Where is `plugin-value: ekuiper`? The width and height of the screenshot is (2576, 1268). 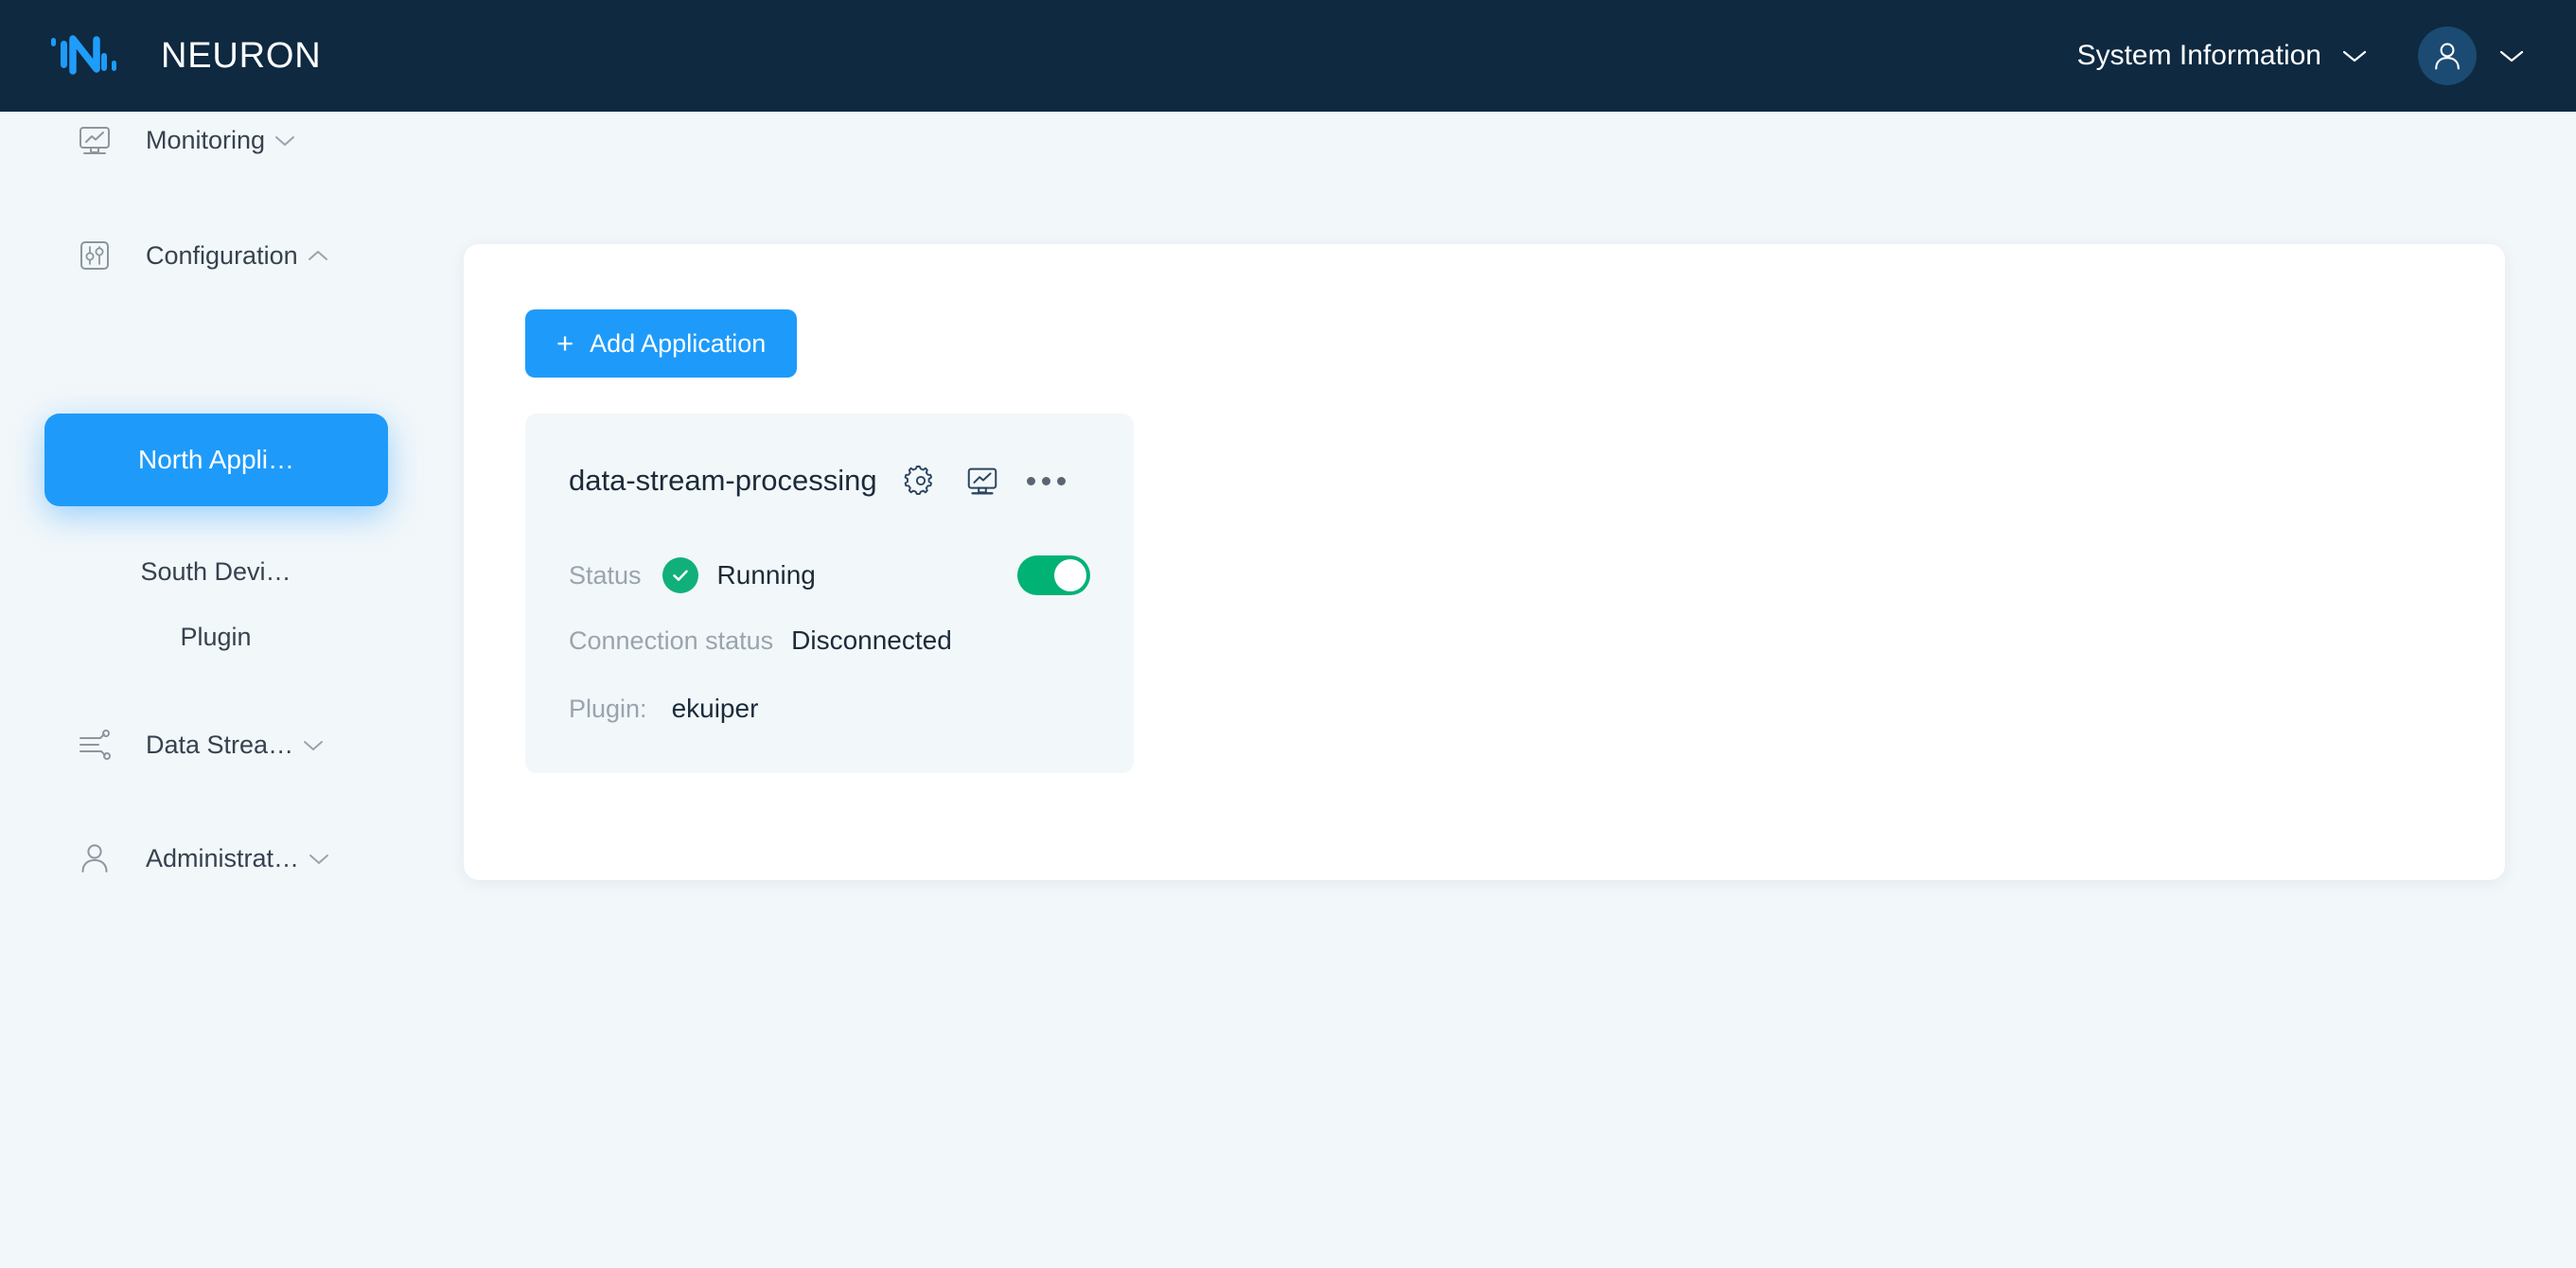
plugin-value: ekuiper is located at coordinates (715, 709).